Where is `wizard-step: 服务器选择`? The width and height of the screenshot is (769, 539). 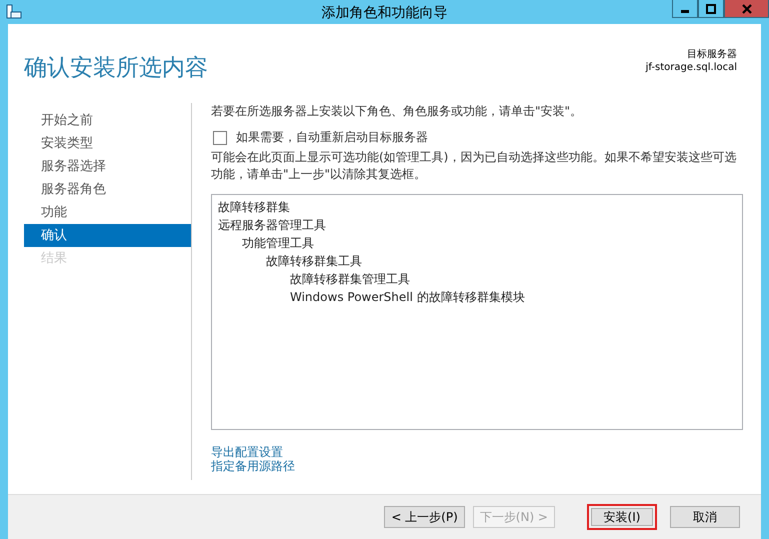
wizard-step: 服务器选择 is located at coordinates (107, 166).